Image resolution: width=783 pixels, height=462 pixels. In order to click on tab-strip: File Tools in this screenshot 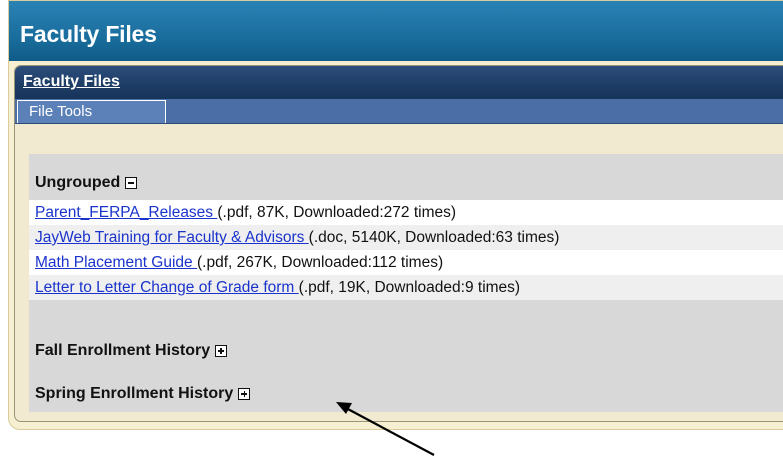, I will do `click(399, 111)`.